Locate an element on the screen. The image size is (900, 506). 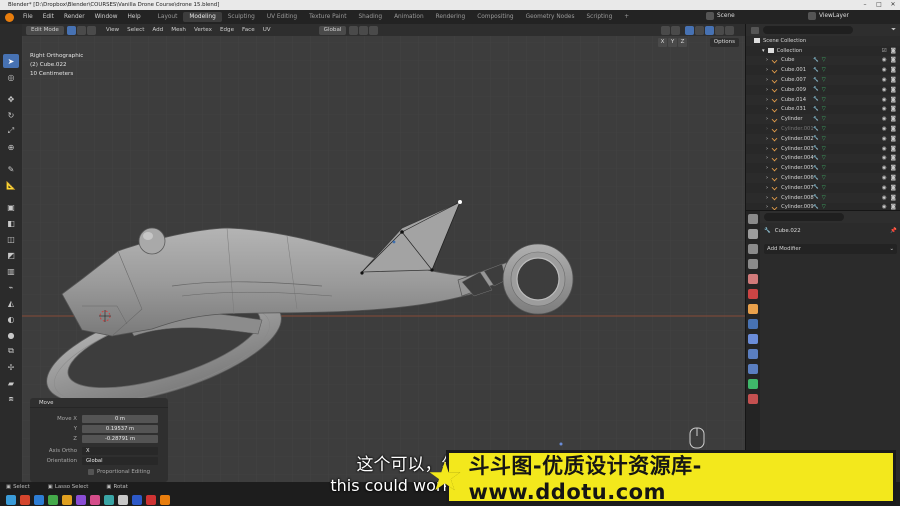
material-tab-icon is located at coordinates (753, 399).